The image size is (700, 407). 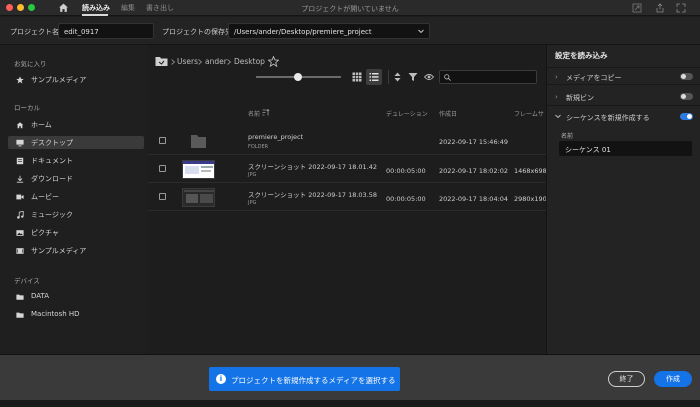 What do you see at coordinates (567, 136) in the screenshot?
I see `sequence-name-label: 名前` at bounding box center [567, 136].